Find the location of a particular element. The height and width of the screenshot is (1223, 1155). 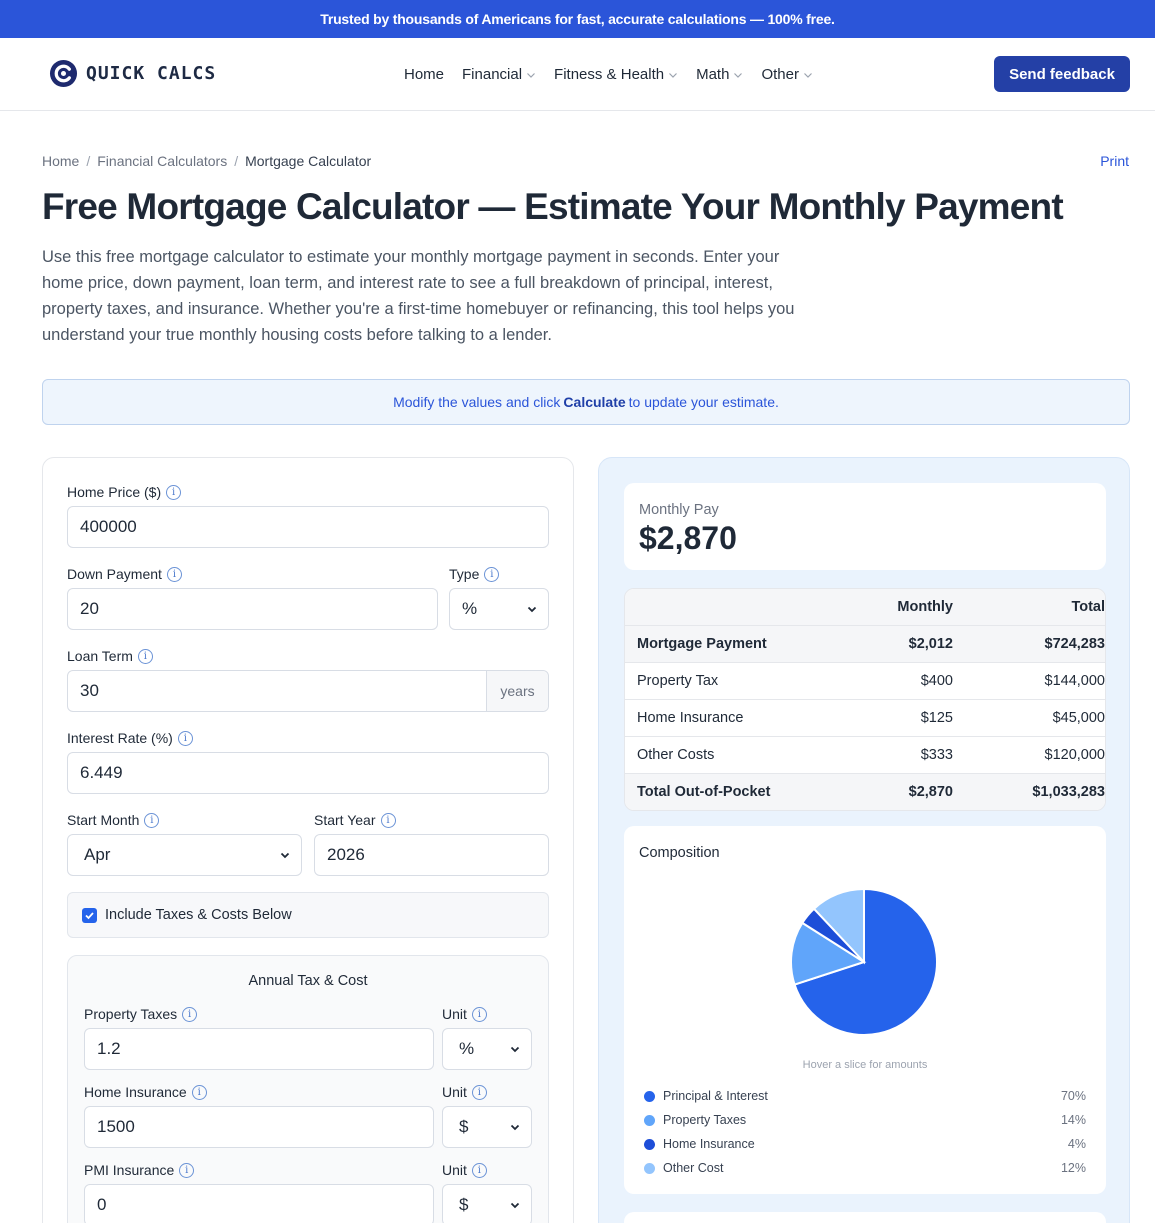

monthly-pay-card: Monthly Pay $2,870 is located at coordinates (865, 526).